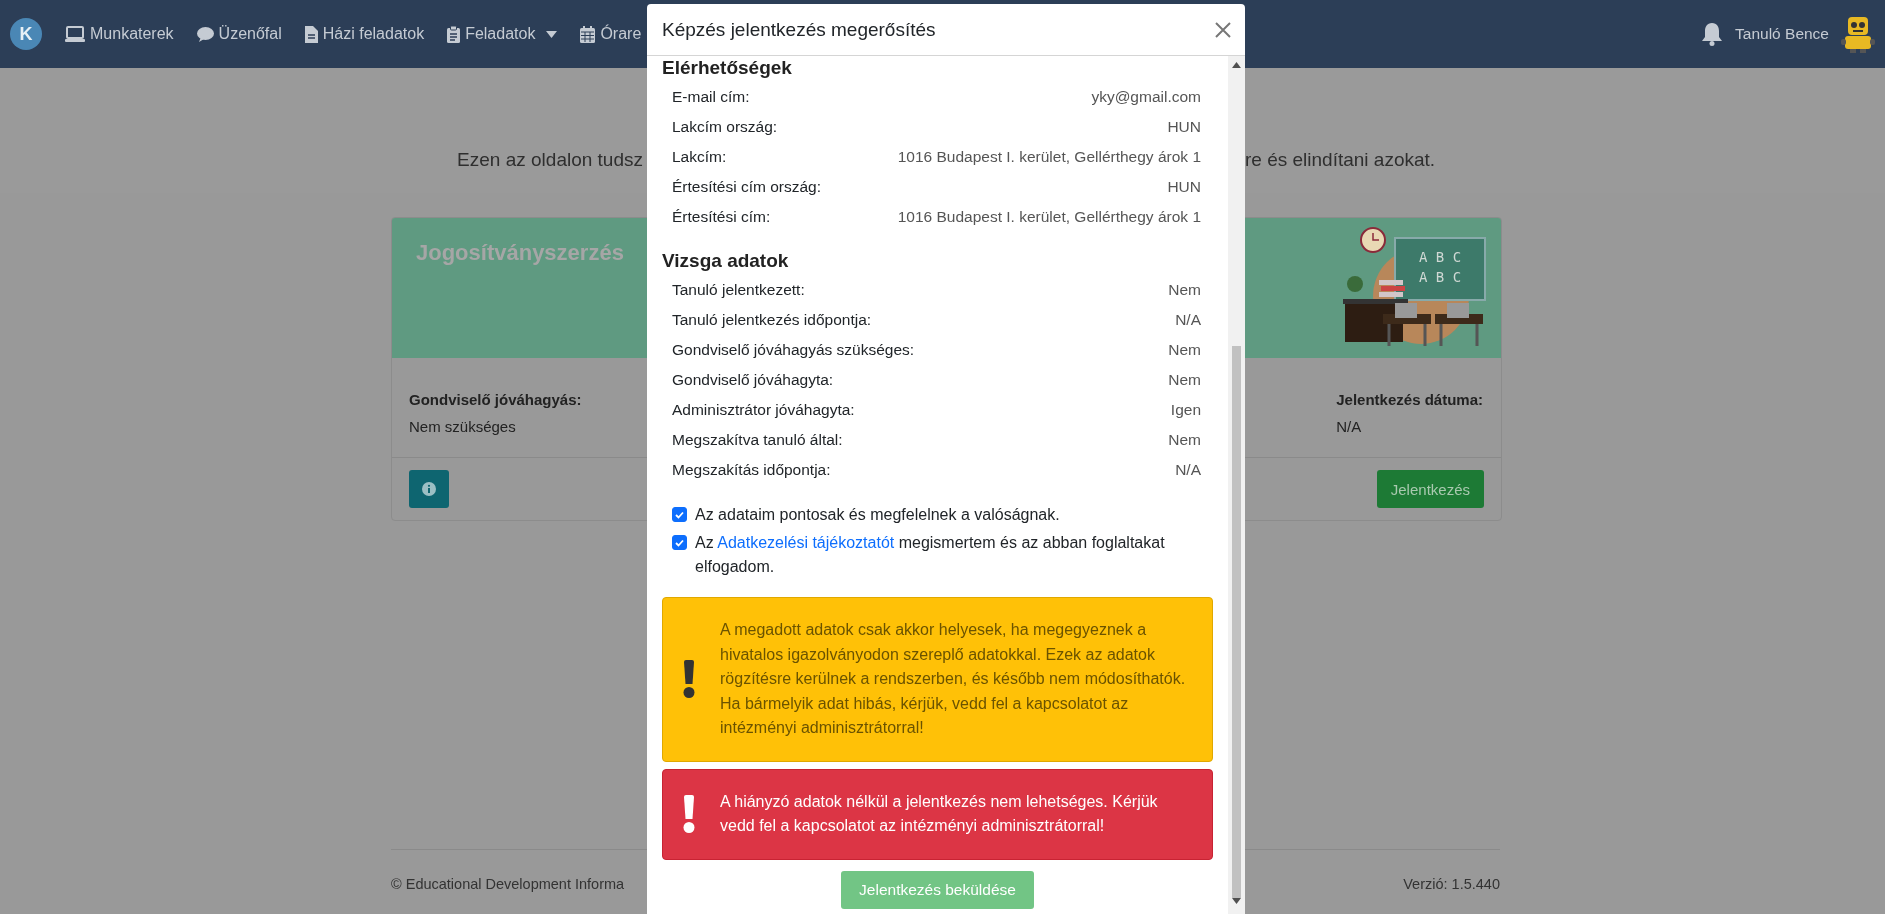 Image resolution: width=1885 pixels, height=914 pixels. Describe the element at coordinates (726, 261) in the screenshot. I see `section-heading: Vizsga adatok` at that location.